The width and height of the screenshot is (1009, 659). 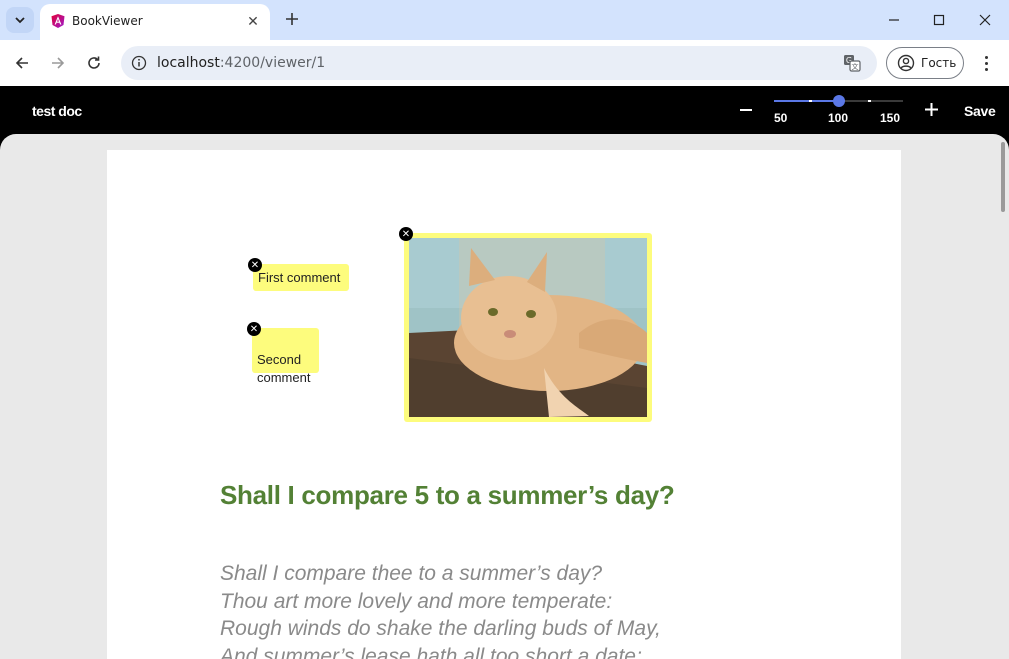 What do you see at coordinates (504, 20) in the screenshot?
I see `tab-strip: BookViewer ✕` at bounding box center [504, 20].